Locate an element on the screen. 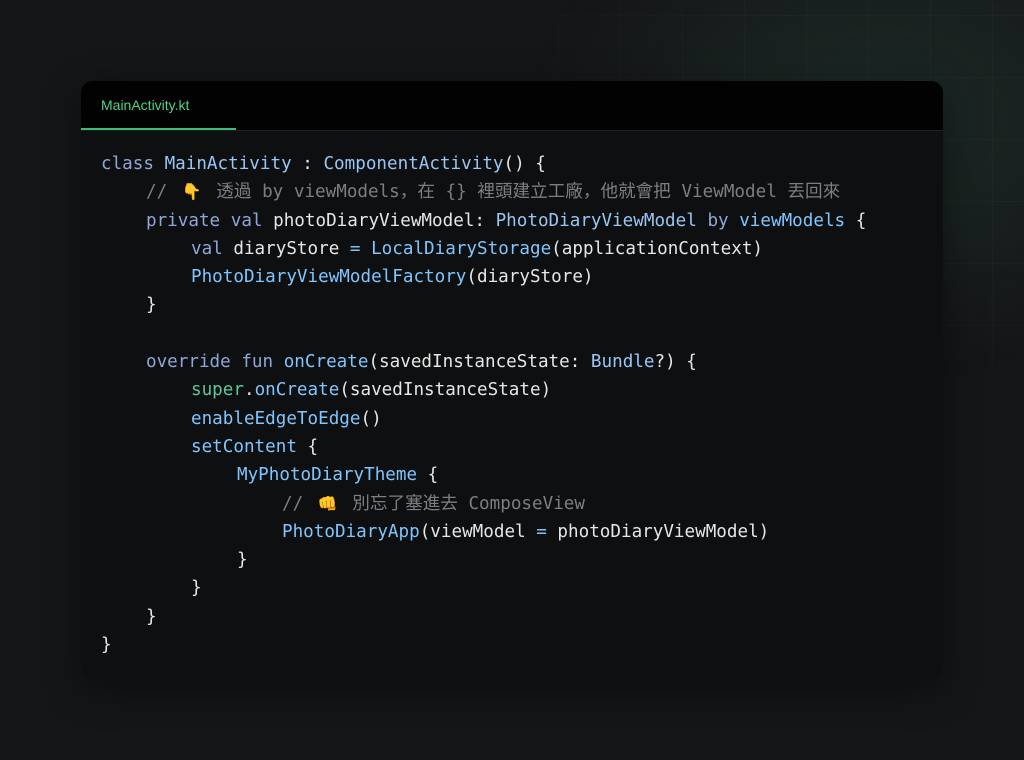  function-name: PhotoDiaryViewModelFactory is located at coordinates (329, 277).